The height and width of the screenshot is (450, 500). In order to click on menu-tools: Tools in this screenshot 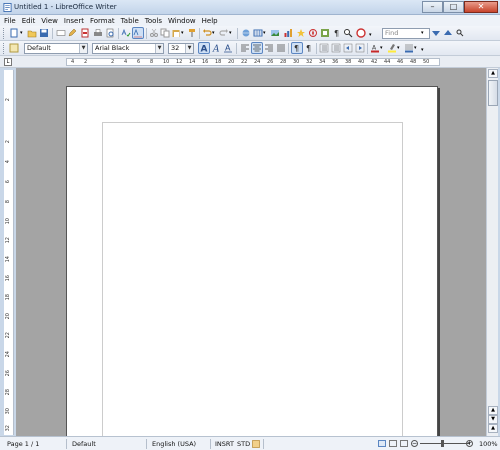, I will do `click(153, 21)`.